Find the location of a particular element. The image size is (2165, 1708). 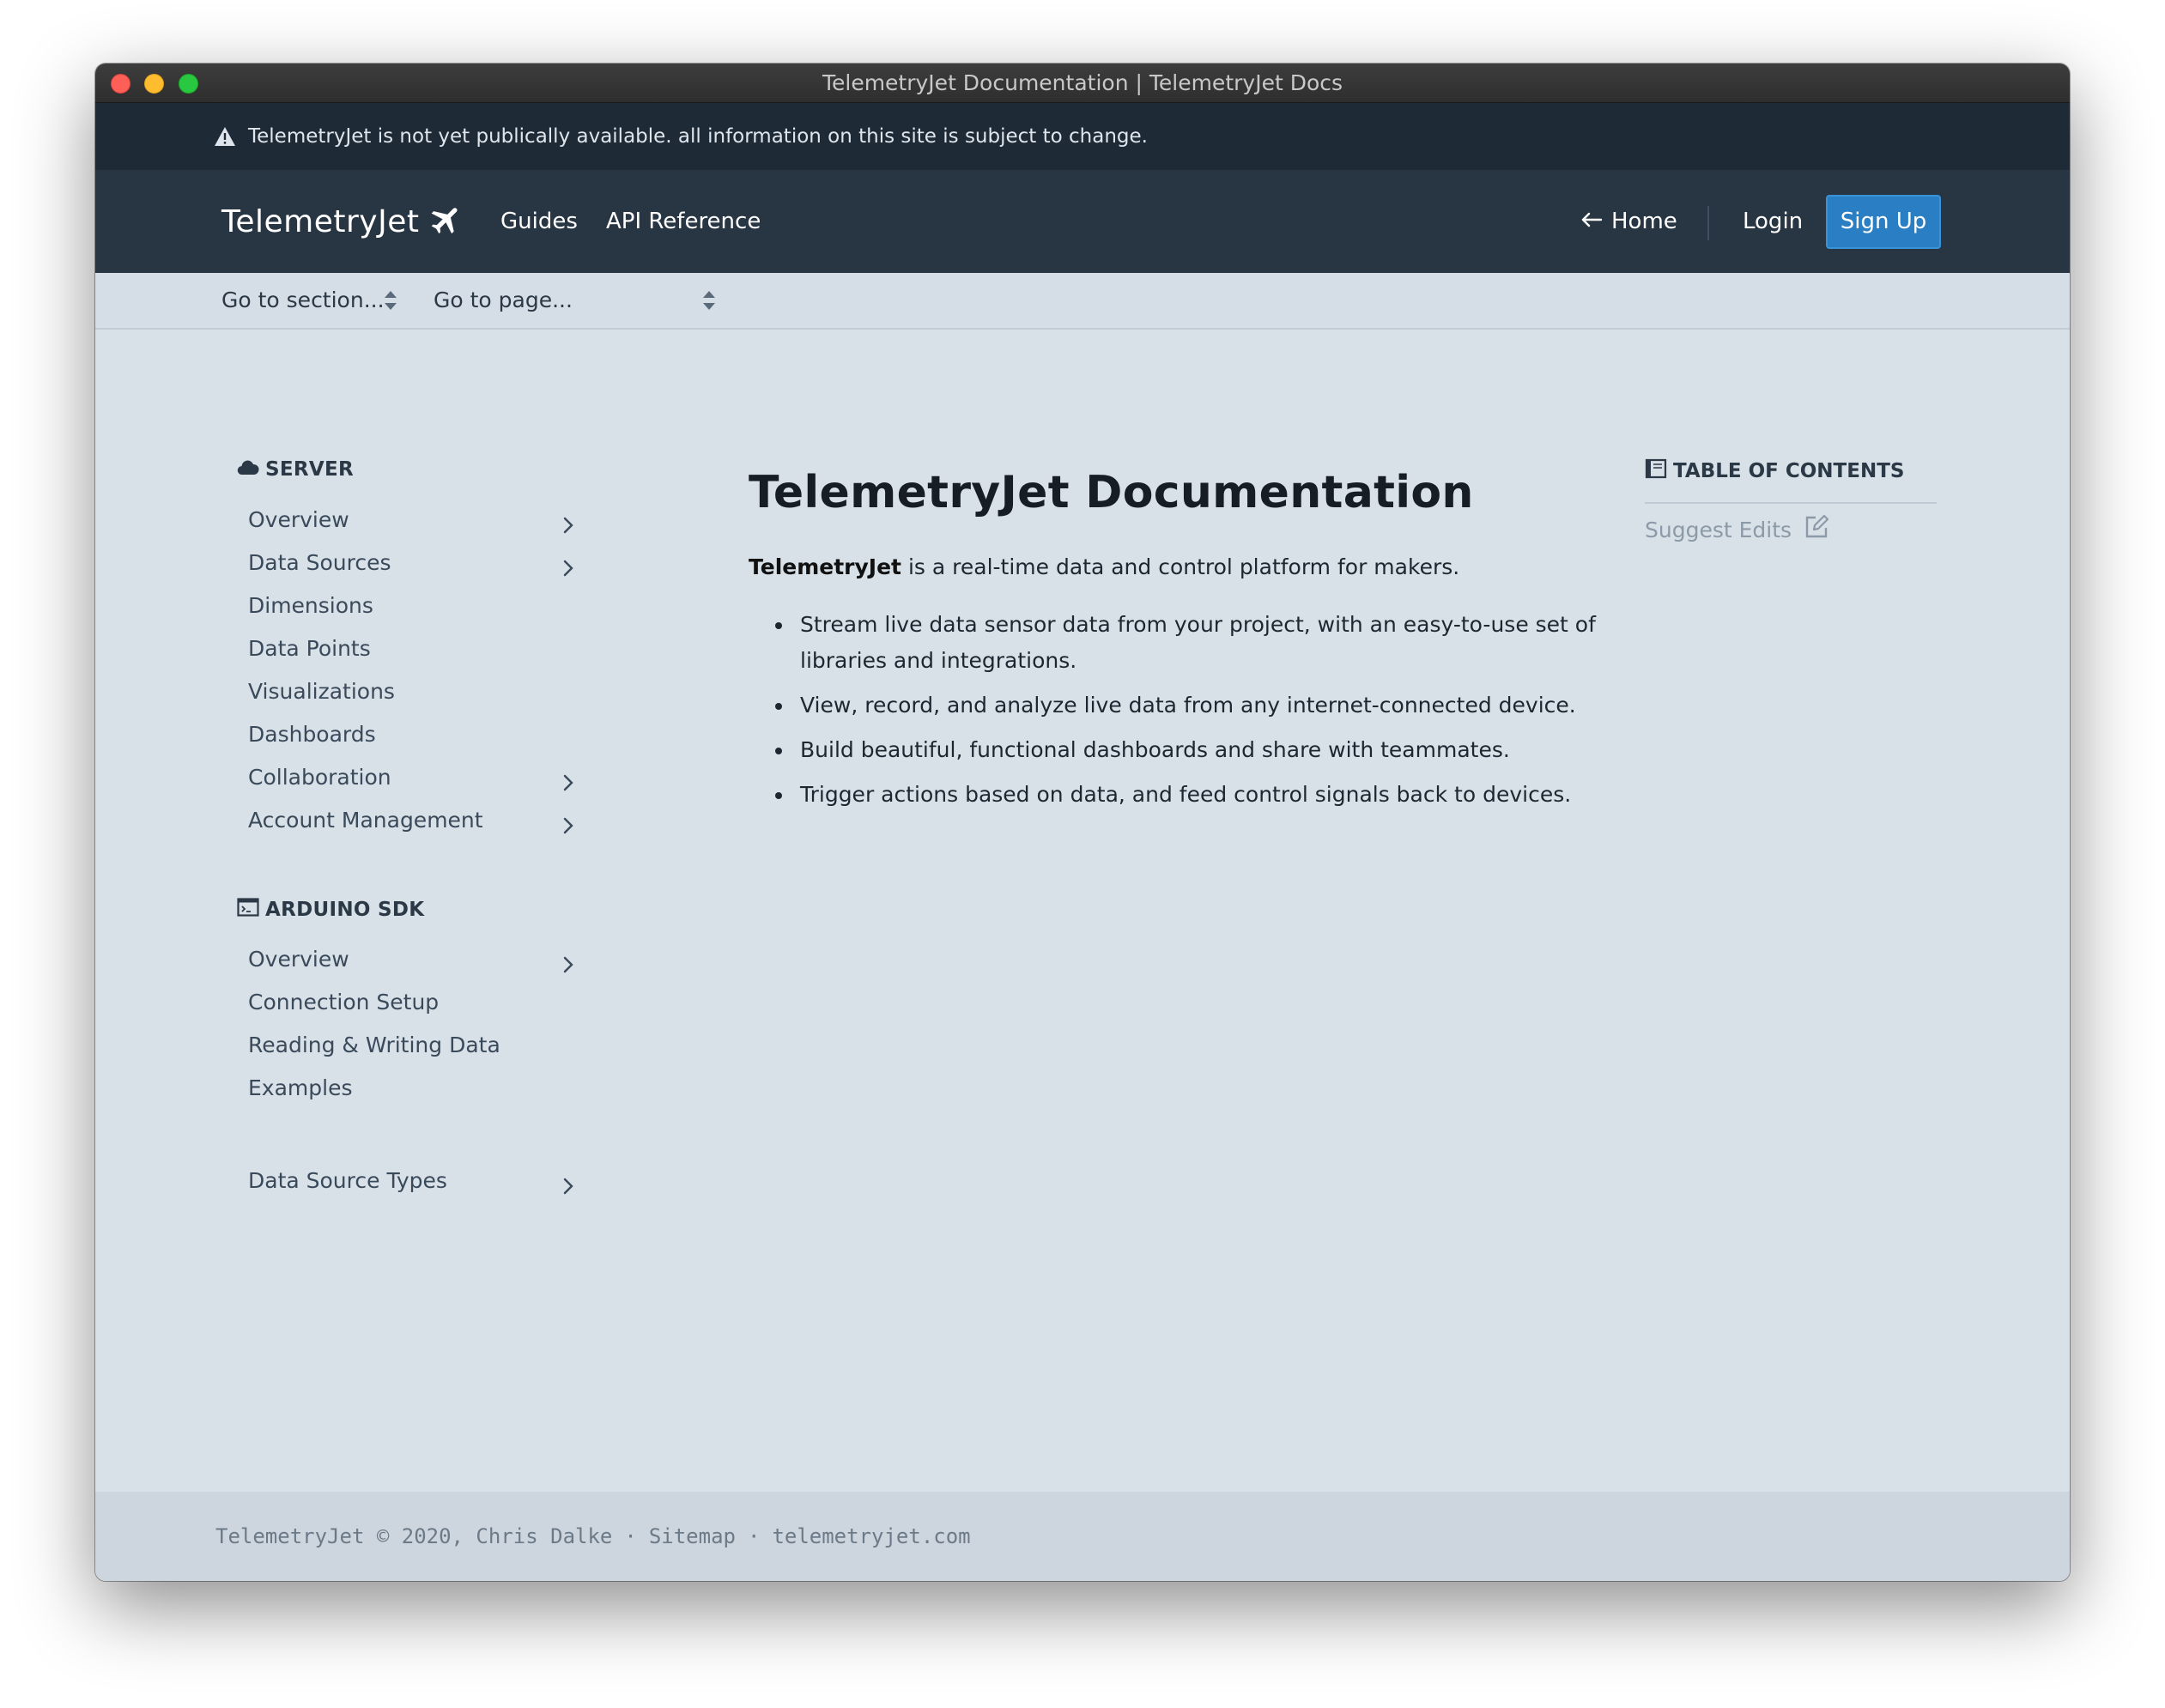

sidebar-item-data-sources: Data Sources is located at coordinates (411, 563).